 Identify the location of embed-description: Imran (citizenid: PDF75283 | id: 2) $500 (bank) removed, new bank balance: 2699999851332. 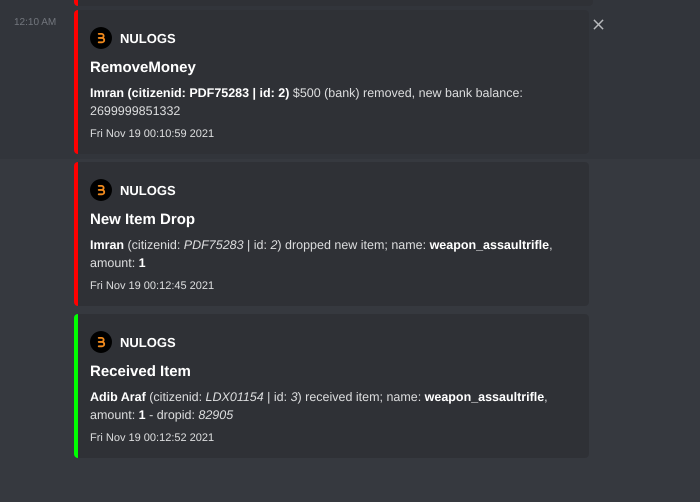
(307, 102).